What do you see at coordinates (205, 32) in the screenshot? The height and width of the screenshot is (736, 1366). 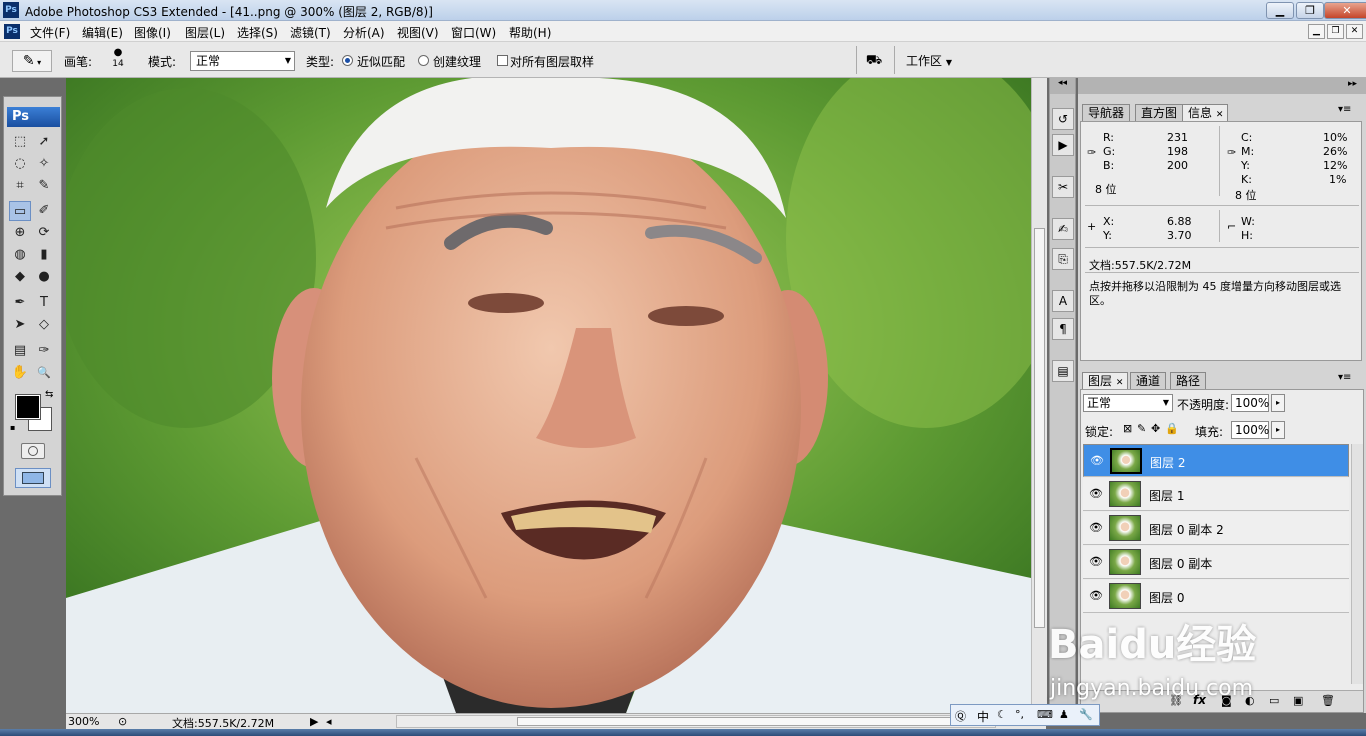 I see `menu-layer: 图层(L)` at bounding box center [205, 32].